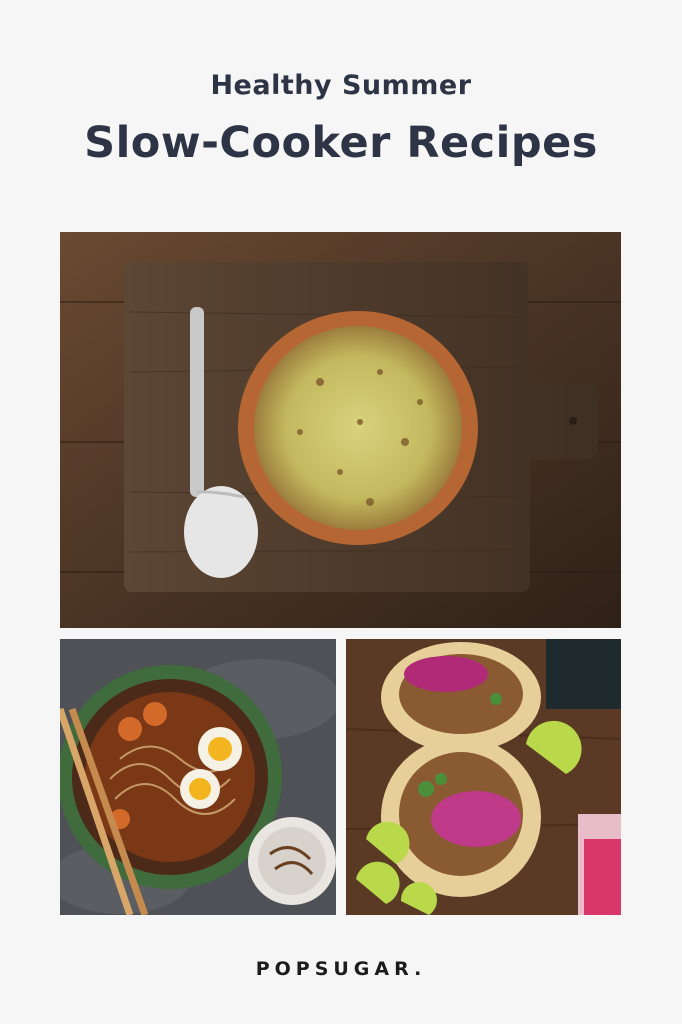 The width and height of the screenshot is (682, 1024). What do you see at coordinates (198, 777) in the screenshot?
I see `ramen-photo` at bounding box center [198, 777].